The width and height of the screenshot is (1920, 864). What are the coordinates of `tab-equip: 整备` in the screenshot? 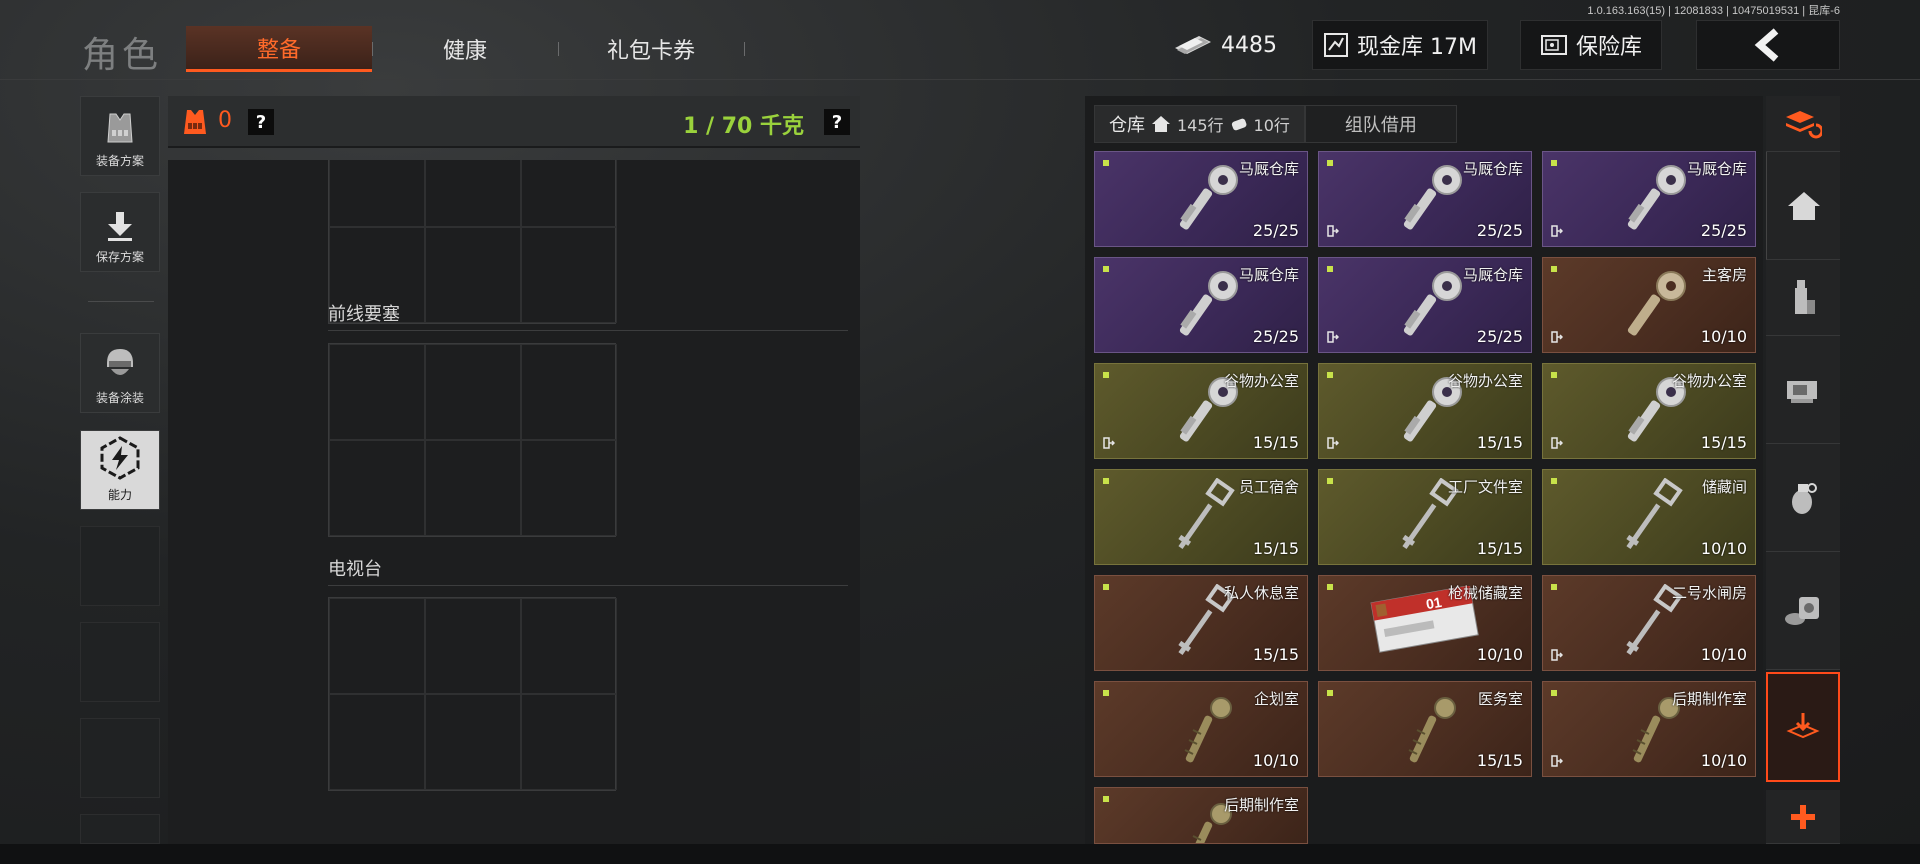 It's located at (279, 49).